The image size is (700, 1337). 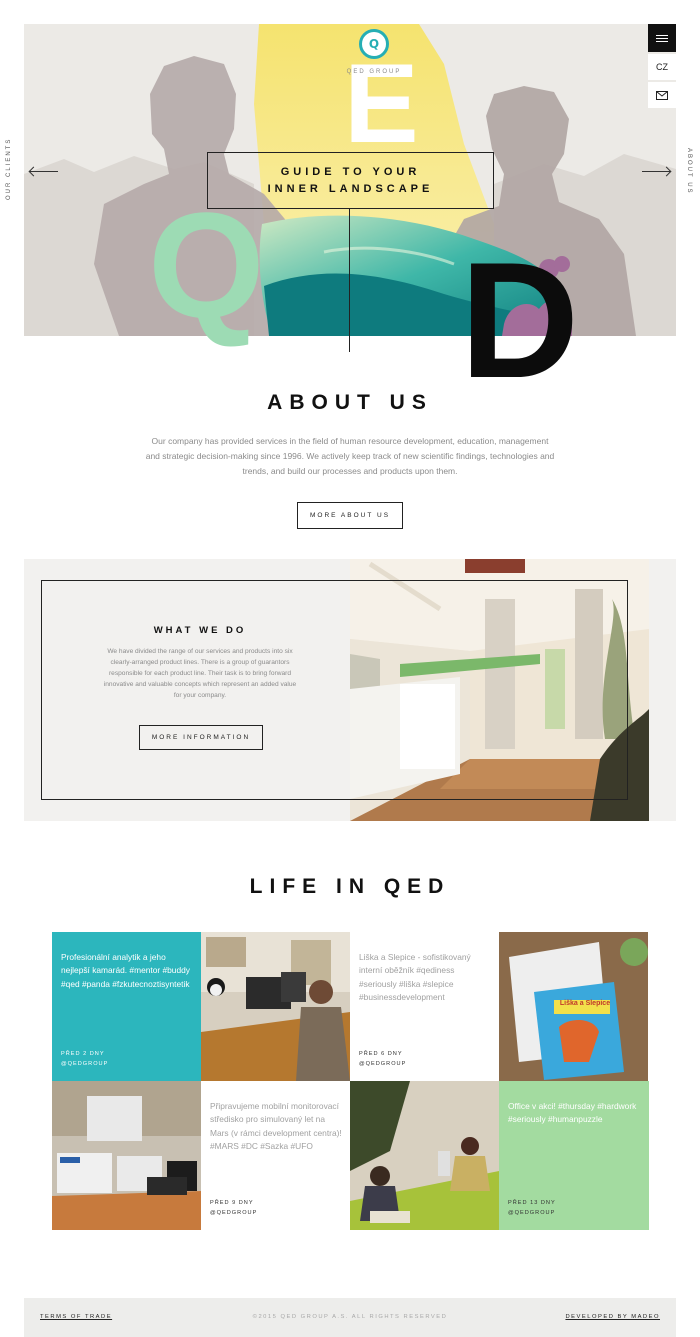 I want to click on post-date: PŘED 2 DNY, so click(x=83, y=1054).